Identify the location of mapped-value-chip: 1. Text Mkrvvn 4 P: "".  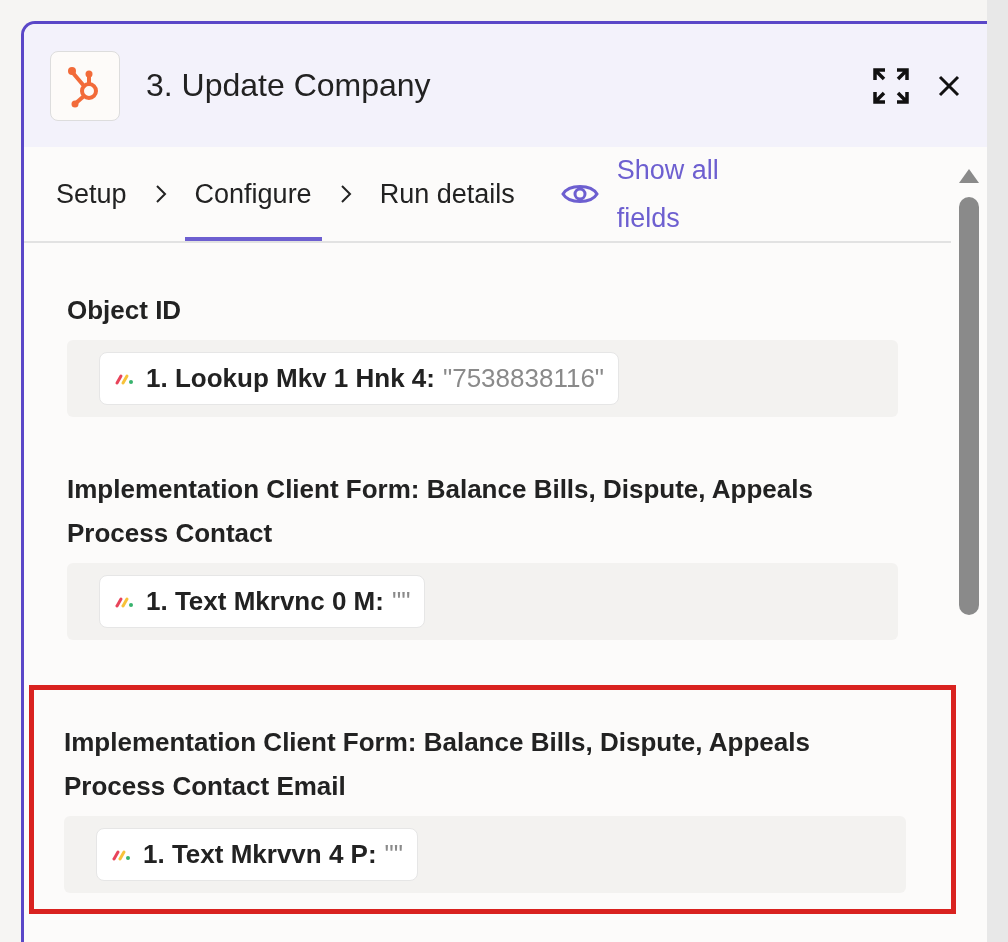
(257, 854).